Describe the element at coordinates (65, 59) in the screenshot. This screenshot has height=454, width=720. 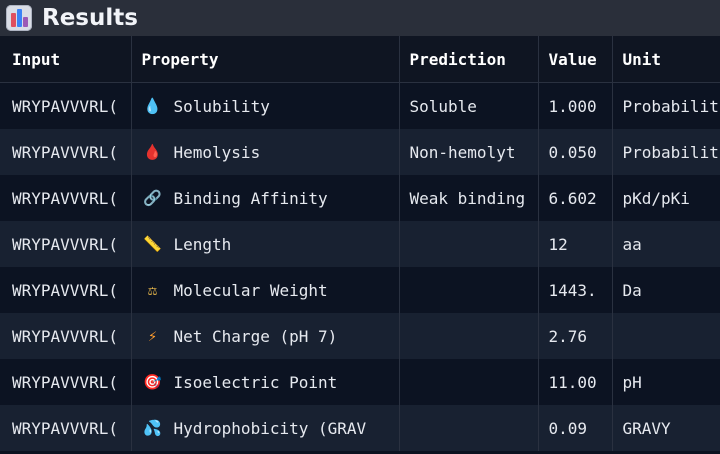
I see `column-header-input: Input` at that location.